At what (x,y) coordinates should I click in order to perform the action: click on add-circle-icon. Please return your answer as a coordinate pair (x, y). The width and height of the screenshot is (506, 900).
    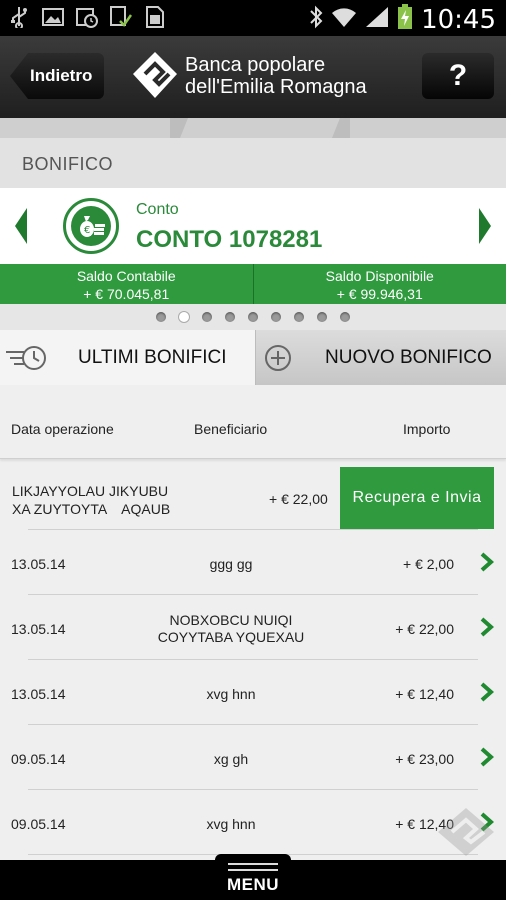
    Looking at the image, I should click on (278, 358).